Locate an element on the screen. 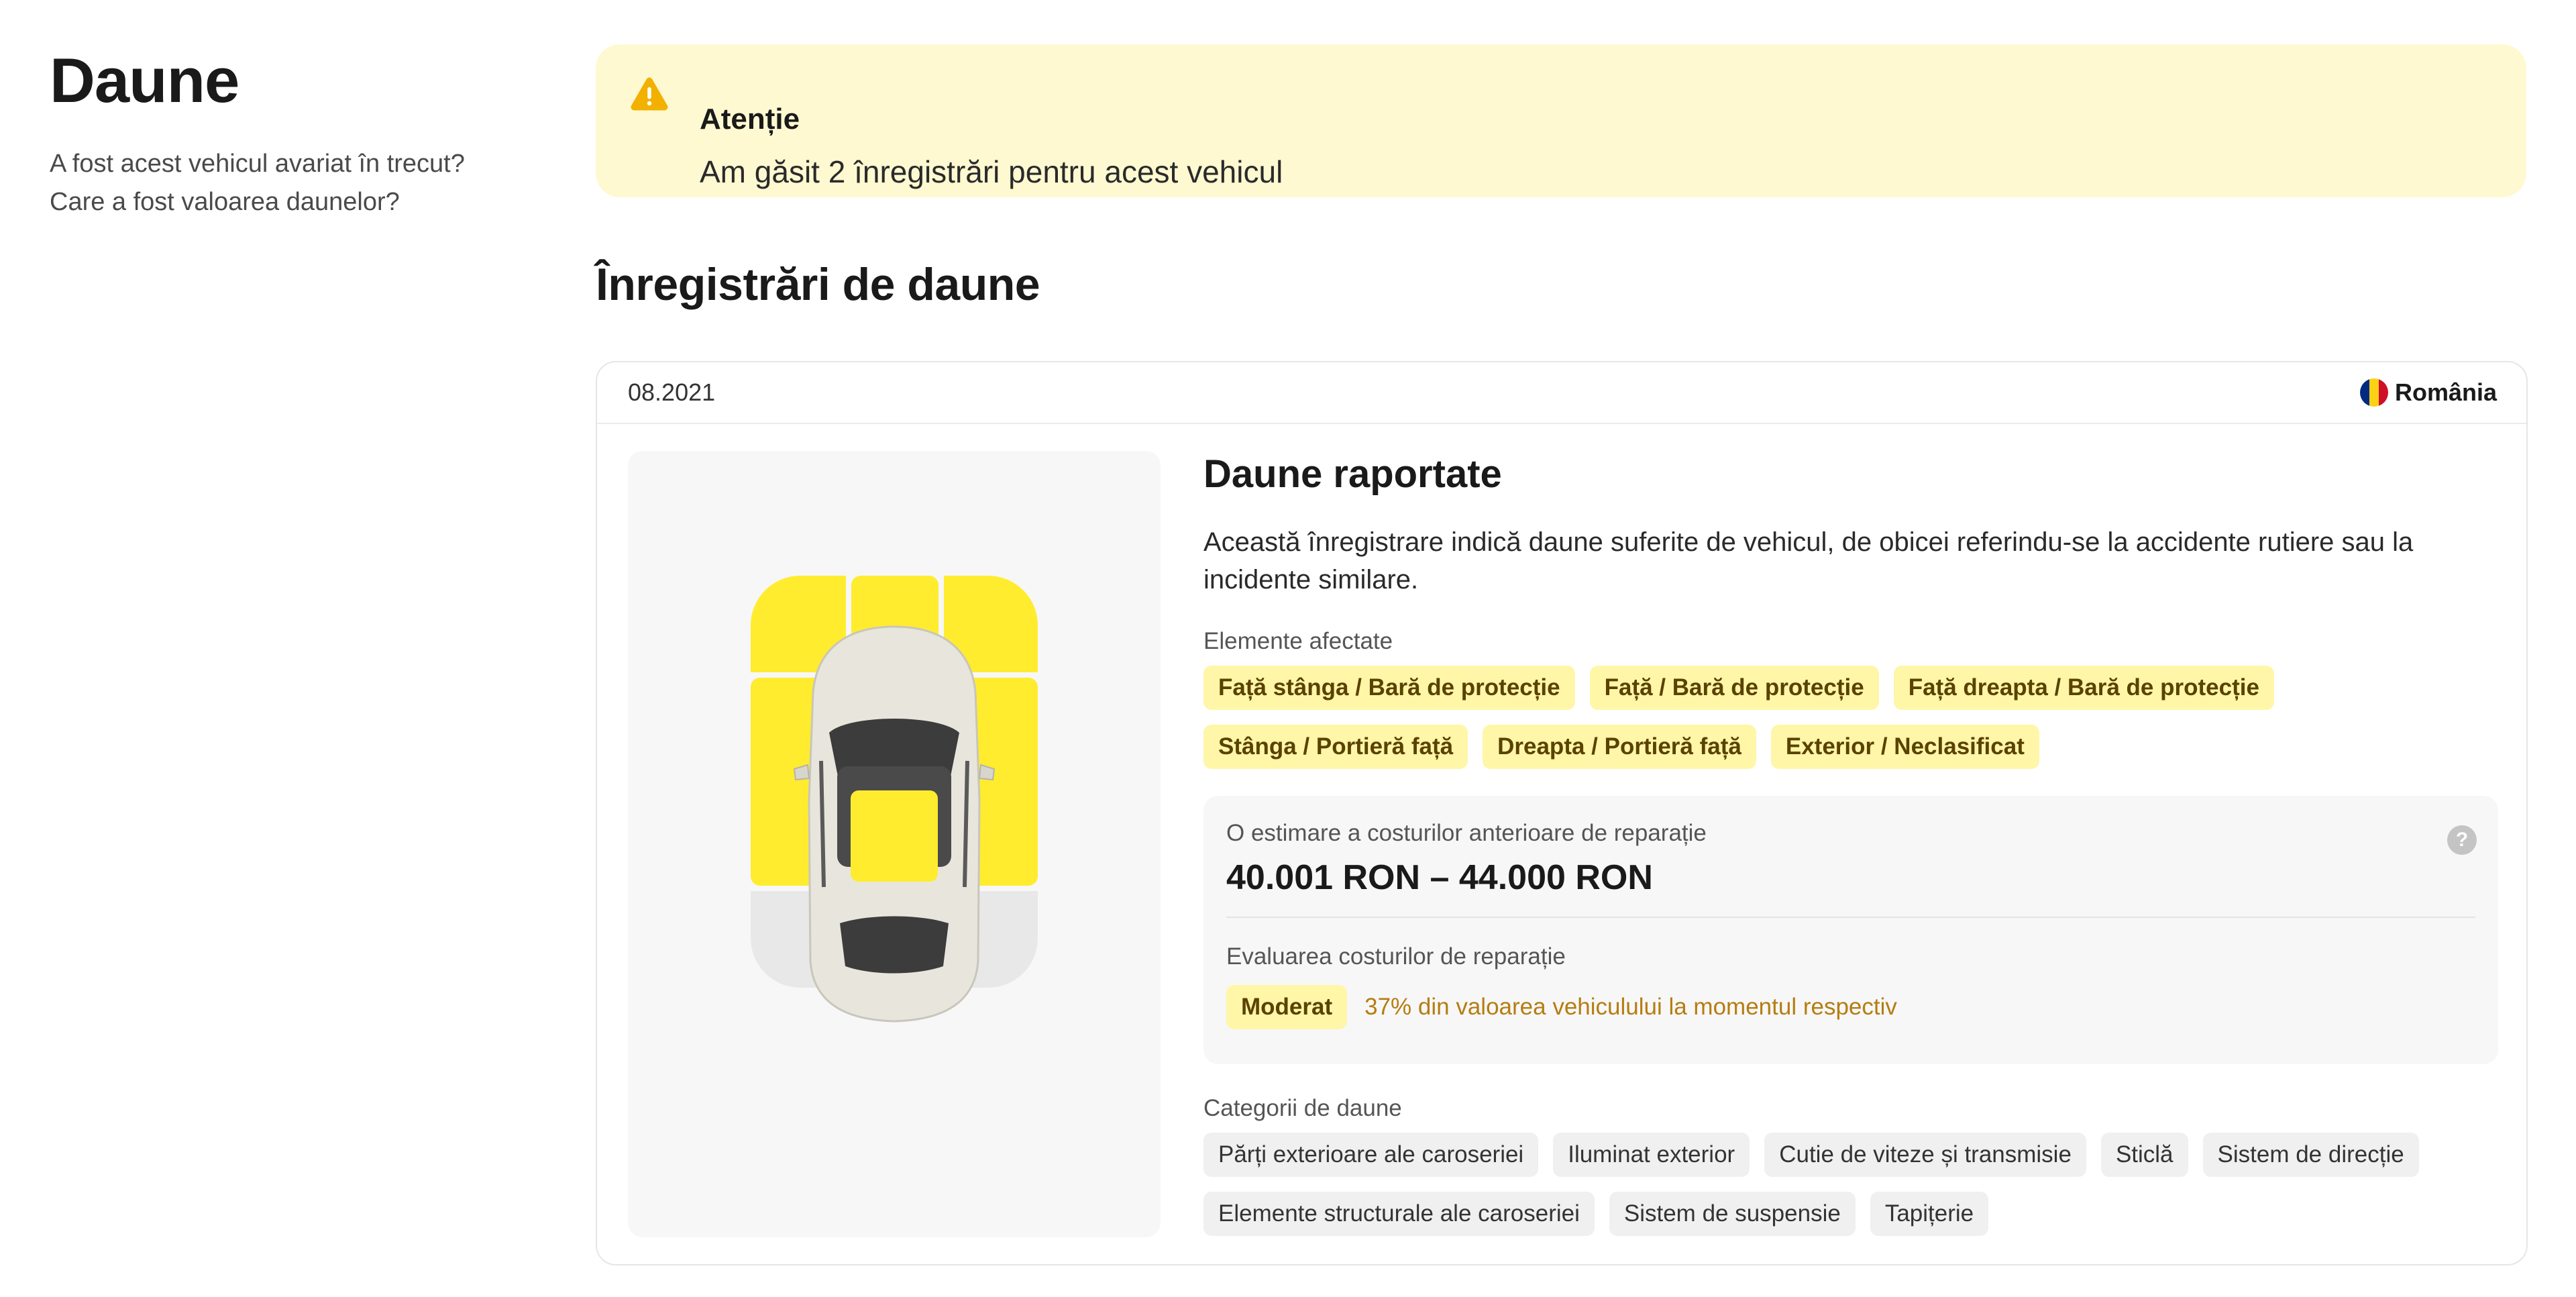  alert-title: Atenție is located at coordinates (750, 119).